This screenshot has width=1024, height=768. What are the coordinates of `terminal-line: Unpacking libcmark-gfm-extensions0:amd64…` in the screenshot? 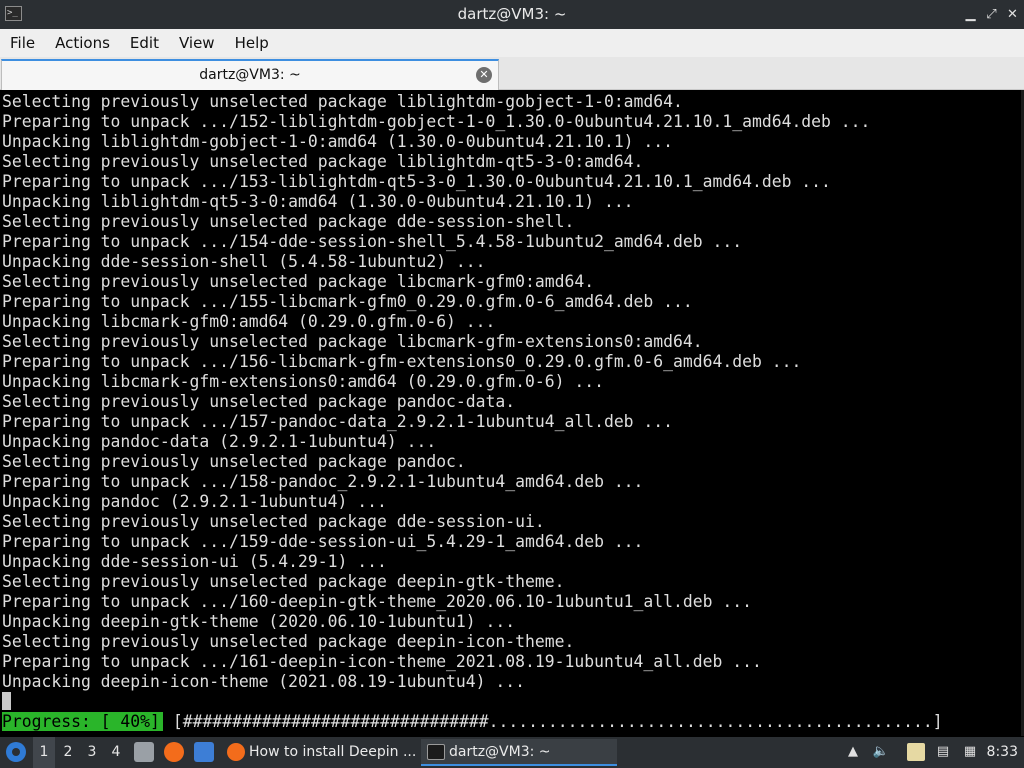 It's located at (303, 381).